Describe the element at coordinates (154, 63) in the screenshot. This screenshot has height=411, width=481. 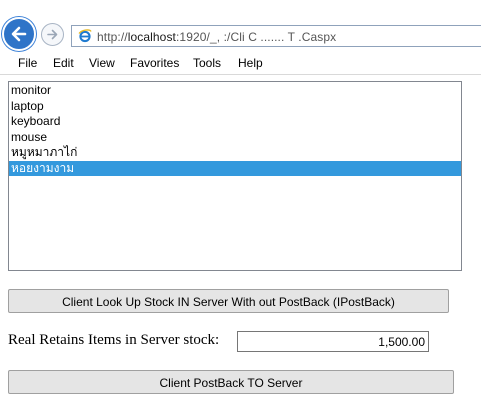
I see `menu-favorites: Favorites` at that location.